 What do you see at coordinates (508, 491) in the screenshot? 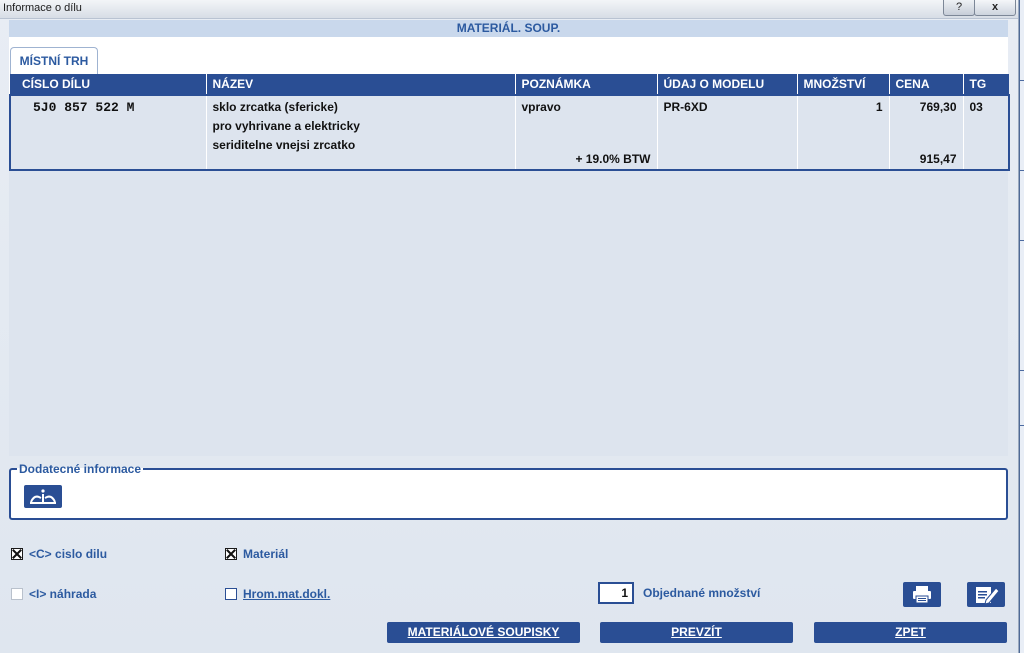
I see `additional-info-group: Dodatecné informace` at bounding box center [508, 491].